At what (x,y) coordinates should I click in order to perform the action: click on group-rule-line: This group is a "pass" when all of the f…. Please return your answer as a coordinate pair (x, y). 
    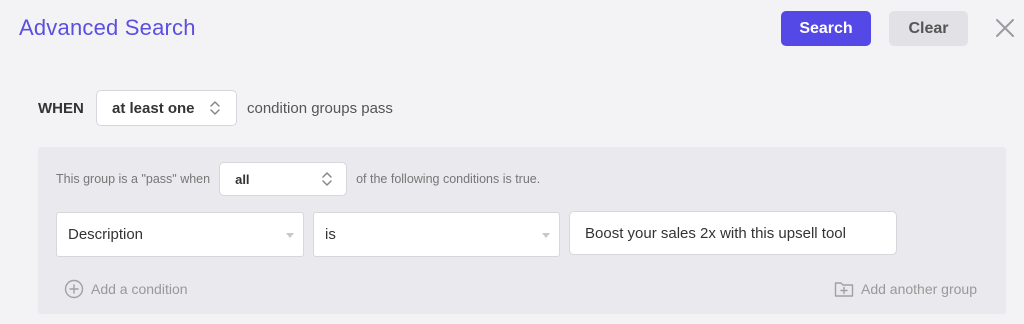
    Looking at the image, I should click on (298, 179).